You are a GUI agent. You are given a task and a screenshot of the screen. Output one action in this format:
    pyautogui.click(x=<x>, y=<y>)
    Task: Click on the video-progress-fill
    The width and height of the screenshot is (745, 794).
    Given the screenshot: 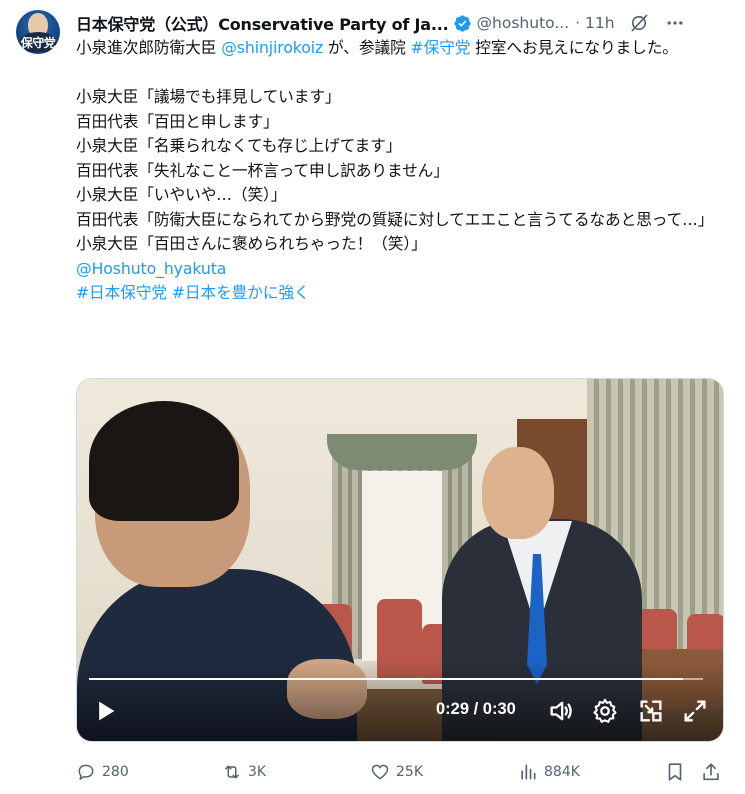 What is the action you would take?
    pyautogui.click(x=386, y=679)
    